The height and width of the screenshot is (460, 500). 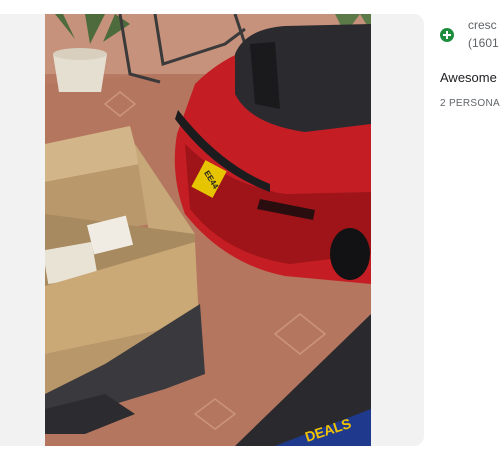 What do you see at coordinates (462, 230) in the screenshot?
I see `review-panel: cresc (1601 Awesome 2 PERSONA` at bounding box center [462, 230].